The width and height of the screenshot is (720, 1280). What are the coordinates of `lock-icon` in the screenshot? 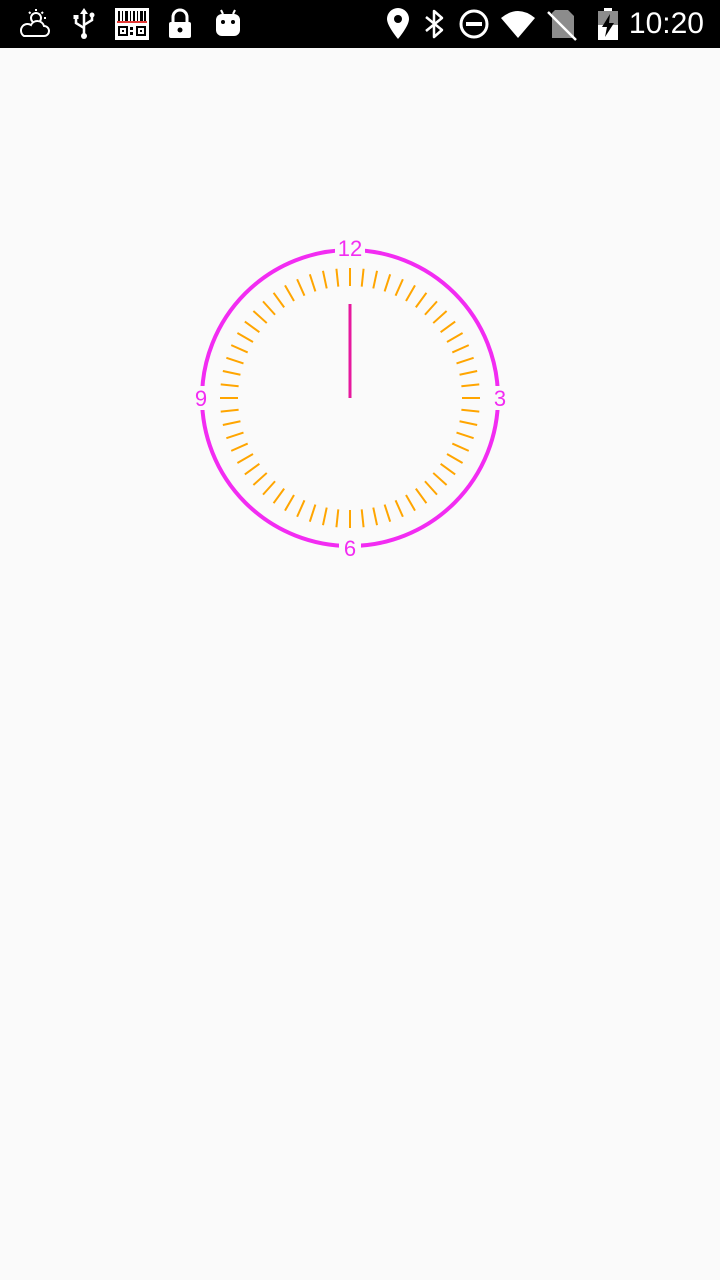 It's located at (180, 24).